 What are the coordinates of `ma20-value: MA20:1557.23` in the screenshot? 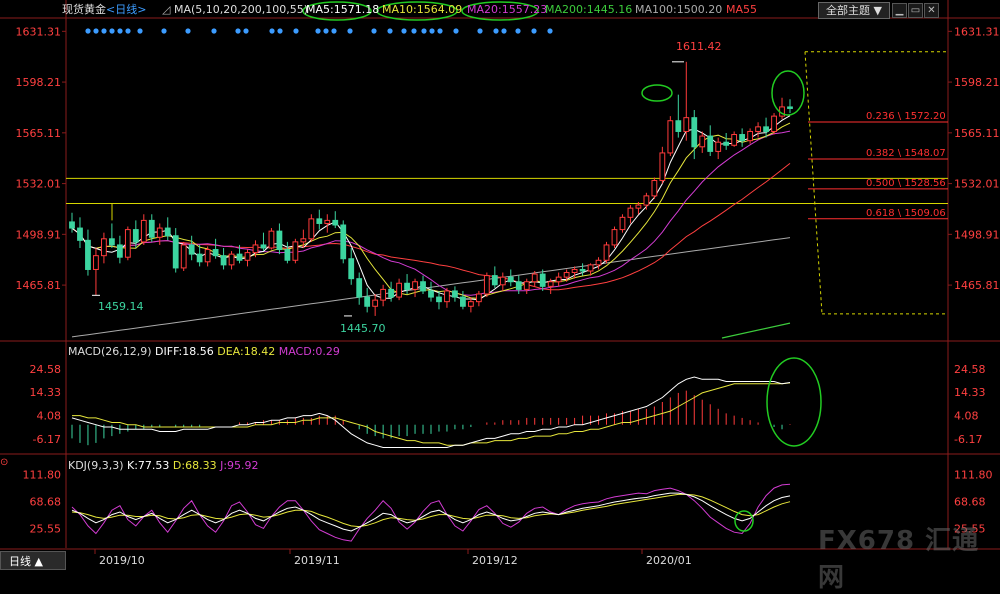 It's located at (507, 9).